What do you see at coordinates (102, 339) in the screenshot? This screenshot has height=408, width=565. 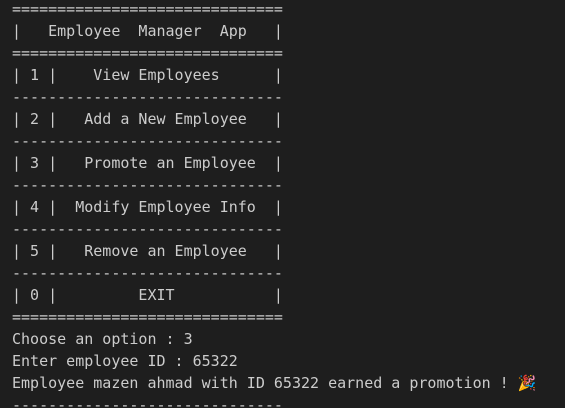 I see `prompt-choose-option: Choose an option : 3` at bounding box center [102, 339].